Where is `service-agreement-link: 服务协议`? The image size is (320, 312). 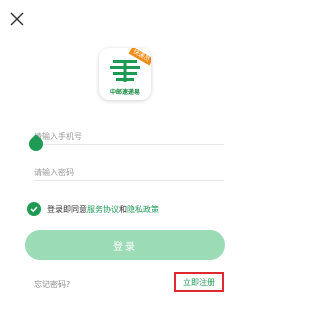
service-agreement-link: 服务协议 is located at coordinates (103, 209).